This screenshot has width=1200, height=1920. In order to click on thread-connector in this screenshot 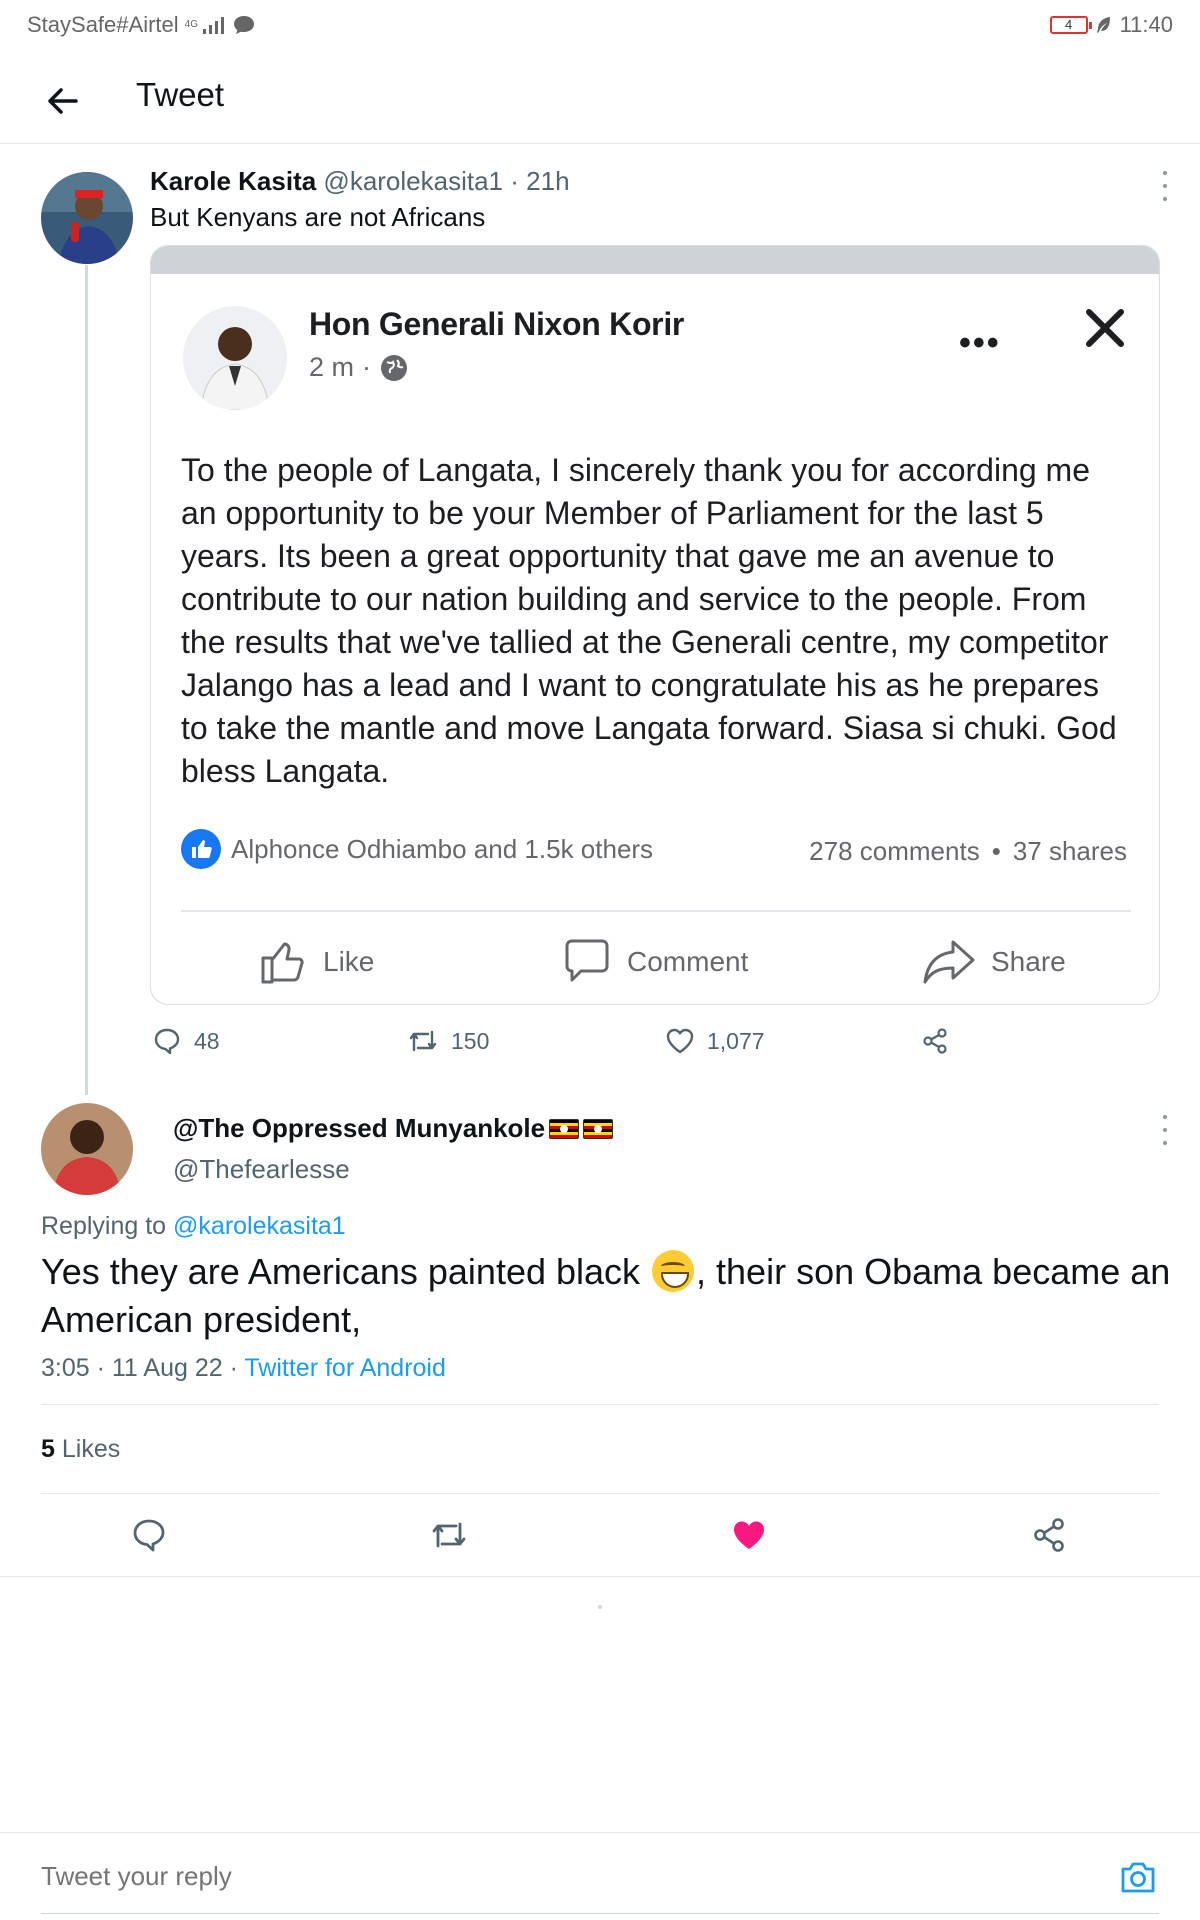, I will do `click(86, 680)`.